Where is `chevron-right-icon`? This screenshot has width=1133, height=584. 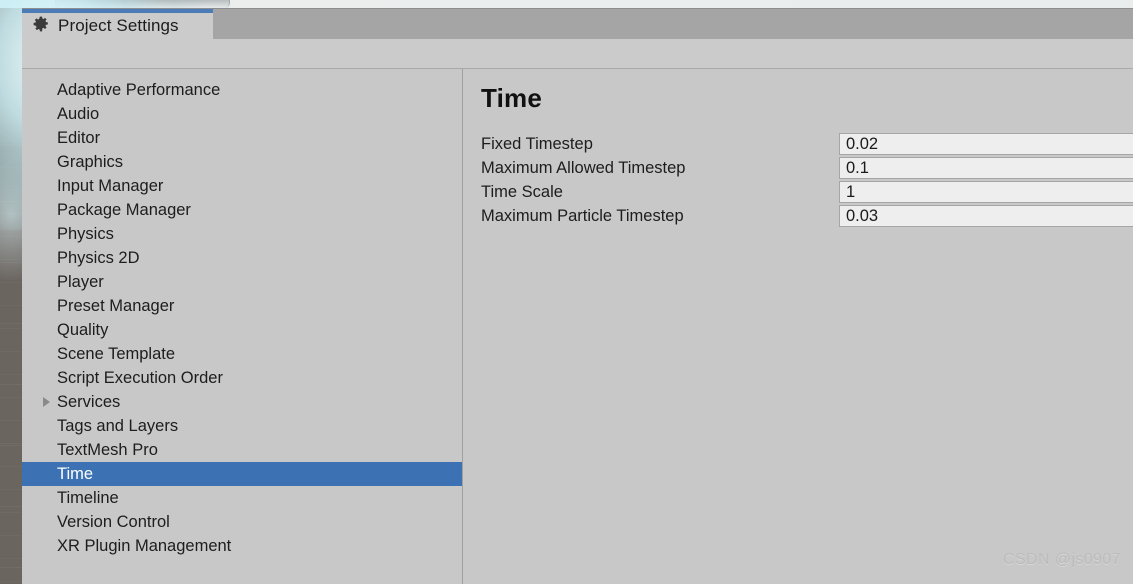
chevron-right-icon is located at coordinates (49, 402).